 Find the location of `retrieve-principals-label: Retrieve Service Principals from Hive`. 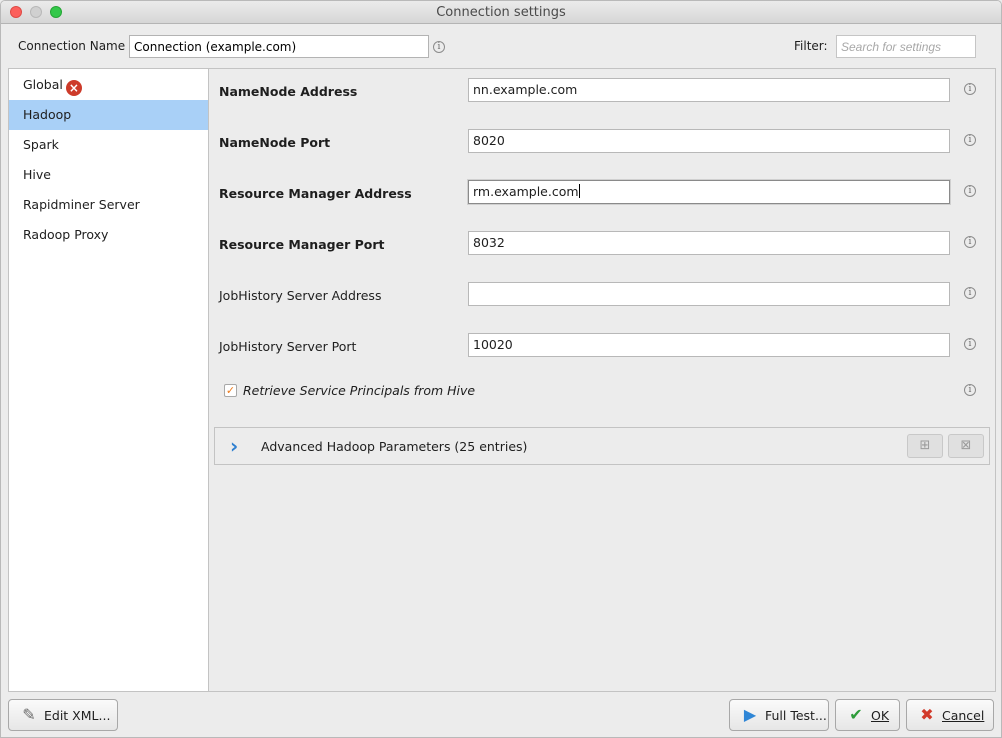

retrieve-principals-label: Retrieve Service Principals from Hive is located at coordinates (359, 390).